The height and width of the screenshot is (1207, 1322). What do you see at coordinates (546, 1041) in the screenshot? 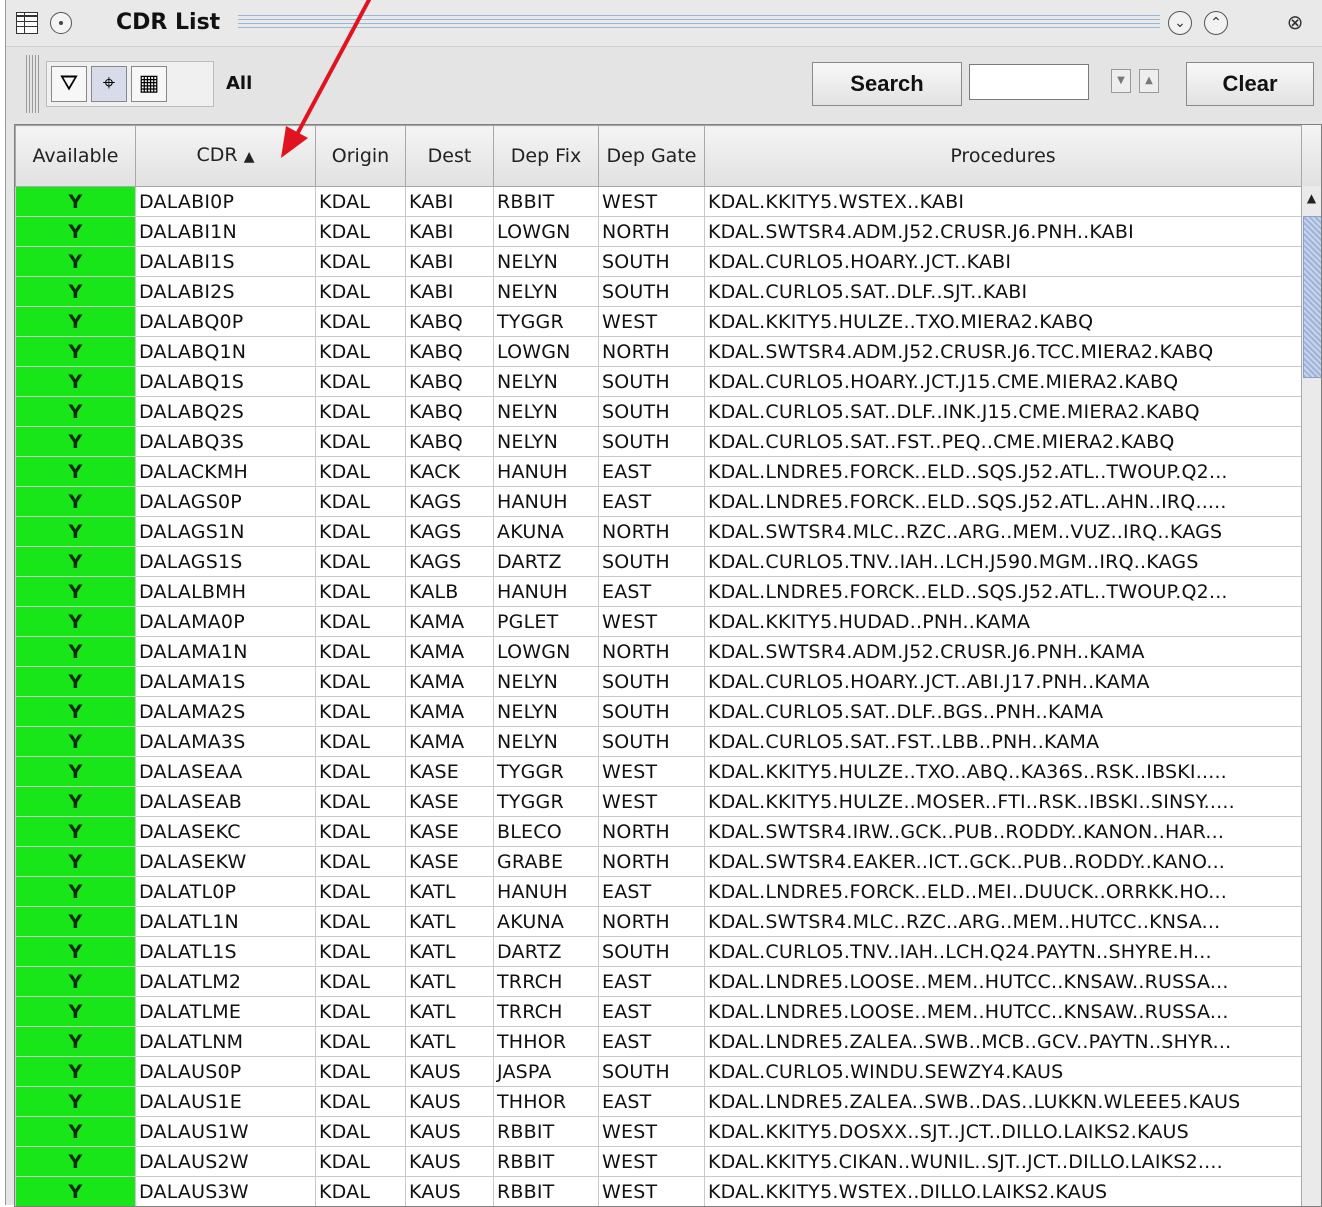
I see `dep-fix-cell: THHOR` at bounding box center [546, 1041].